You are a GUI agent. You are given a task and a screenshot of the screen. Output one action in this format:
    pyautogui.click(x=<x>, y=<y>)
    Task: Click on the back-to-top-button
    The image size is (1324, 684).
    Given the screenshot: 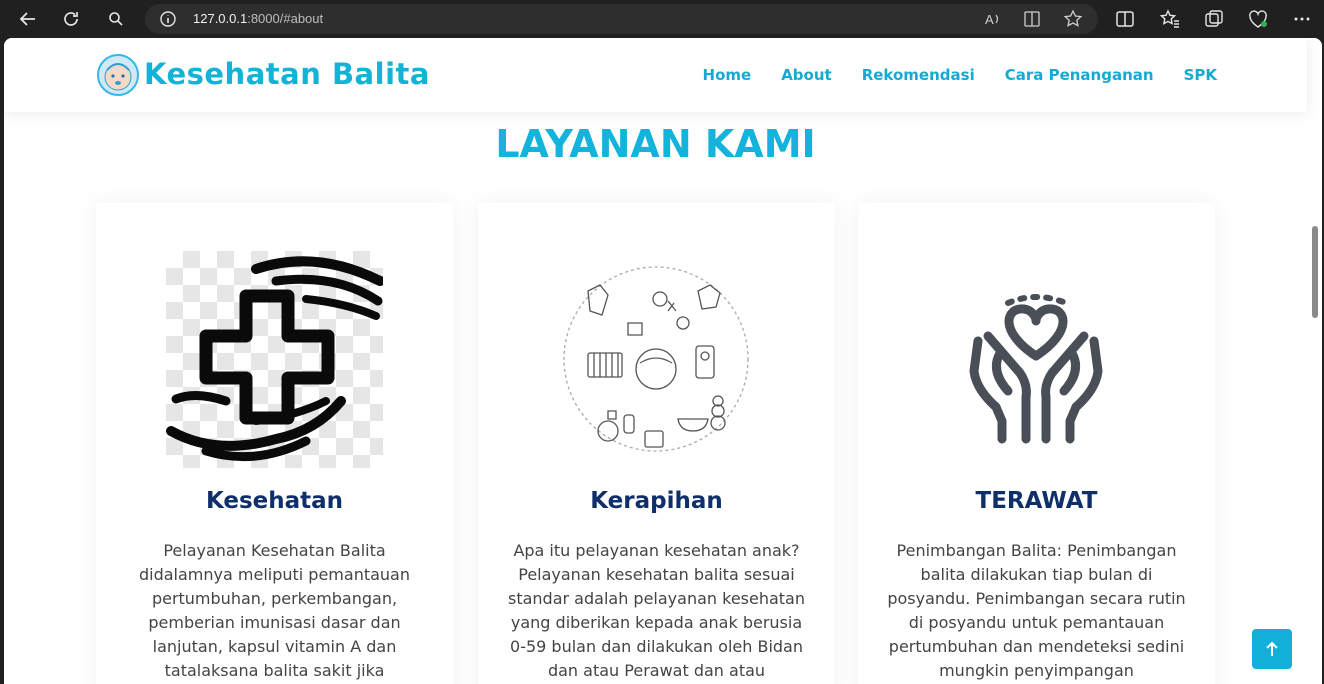 What is the action you would take?
    pyautogui.click(x=1272, y=649)
    